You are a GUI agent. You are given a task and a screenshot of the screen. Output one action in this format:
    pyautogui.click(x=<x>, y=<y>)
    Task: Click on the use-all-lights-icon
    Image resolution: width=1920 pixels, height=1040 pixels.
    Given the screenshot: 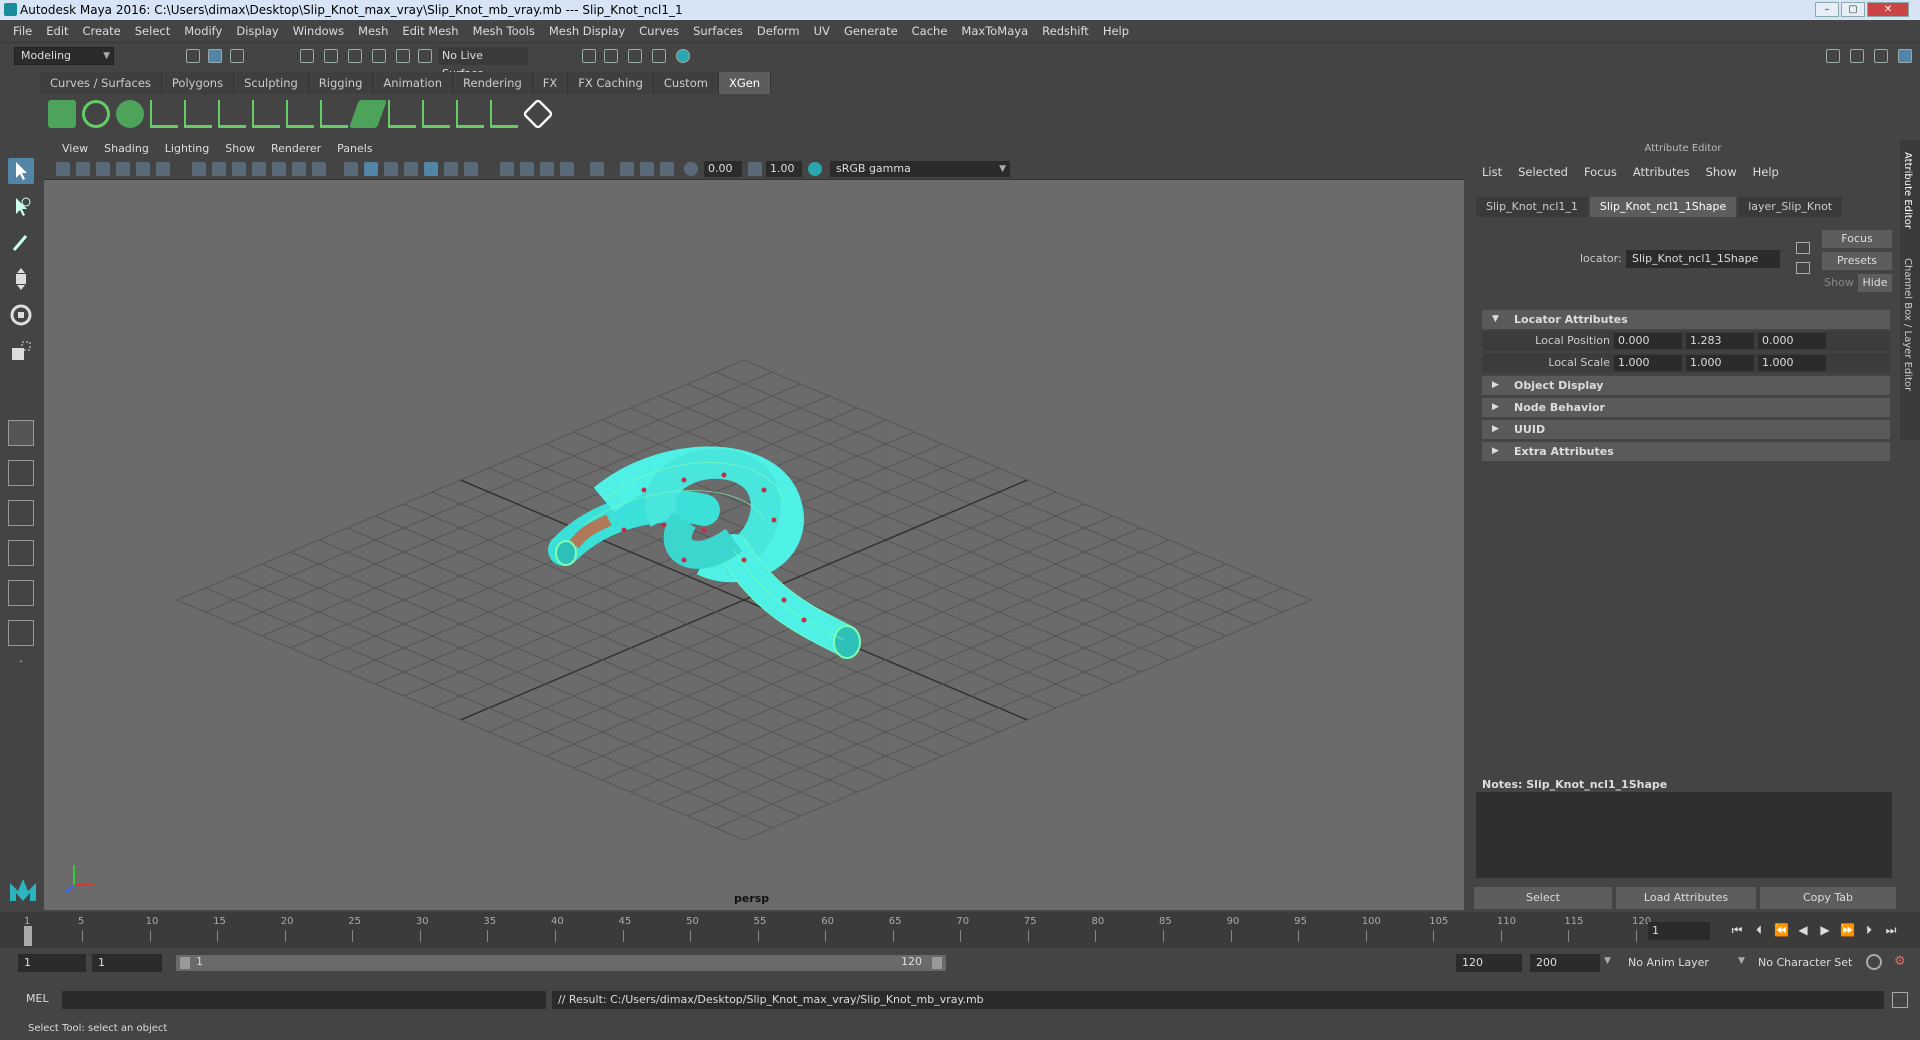 What is the action you would take?
    pyautogui.click(x=451, y=169)
    